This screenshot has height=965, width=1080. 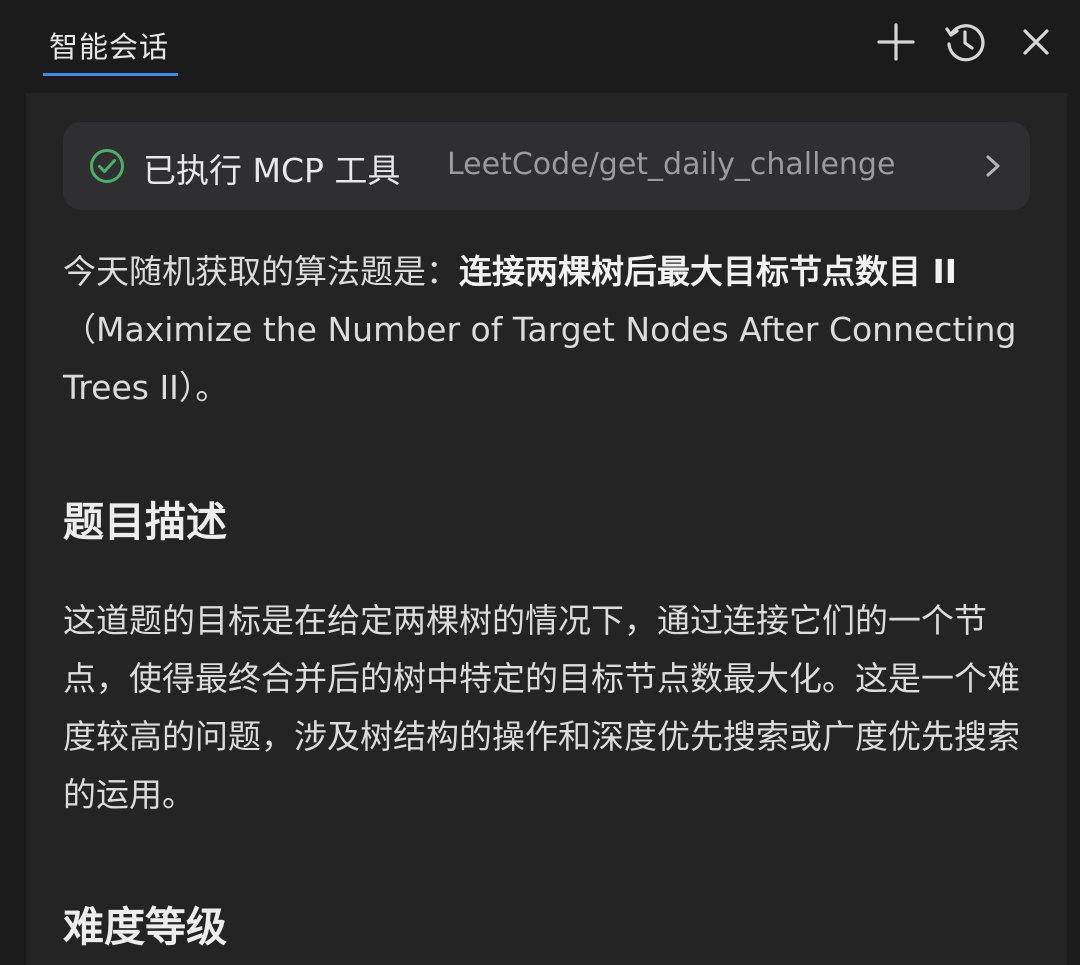 What do you see at coordinates (1036, 42) in the screenshot?
I see `close-icon` at bounding box center [1036, 42].